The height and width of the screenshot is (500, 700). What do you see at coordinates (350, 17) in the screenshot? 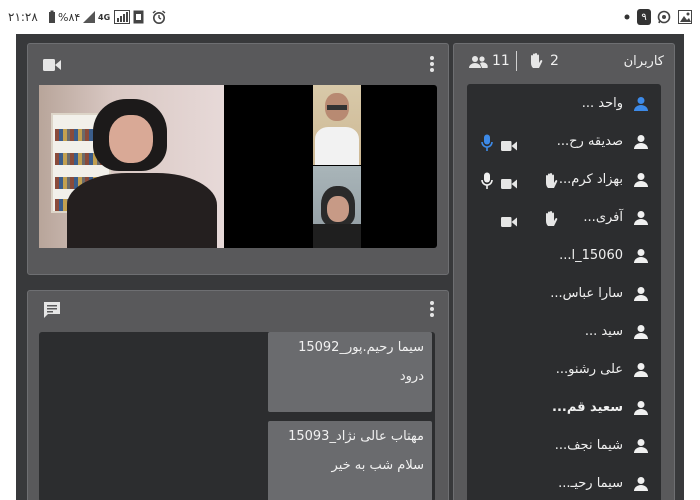
I see `status-bar: ۲۱:۲۸ %۸۴ 4G ۹` at bounding box center [350, 17].